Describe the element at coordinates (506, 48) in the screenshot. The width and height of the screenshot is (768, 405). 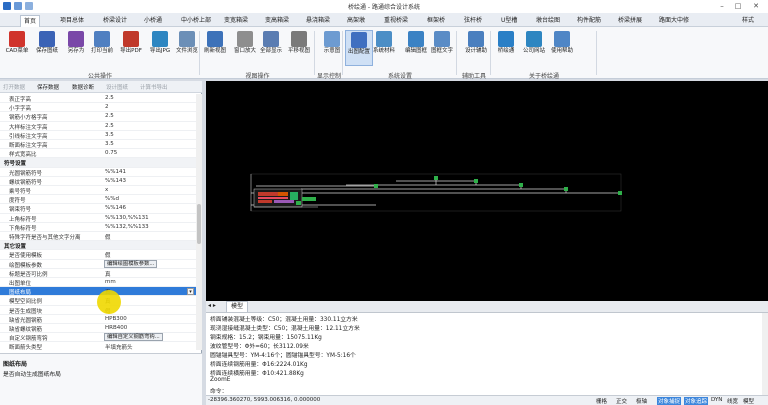
I see `qiaohuitong-button: 桥绘通` at that location.